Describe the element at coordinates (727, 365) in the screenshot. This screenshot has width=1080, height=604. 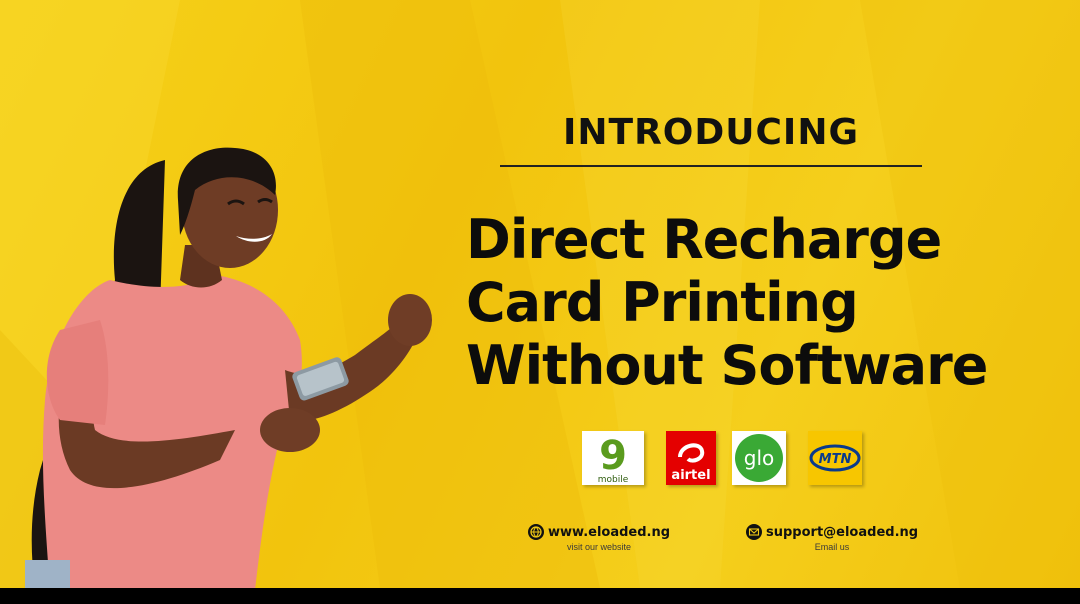
I see `title-line-3: Without Software` at that location.